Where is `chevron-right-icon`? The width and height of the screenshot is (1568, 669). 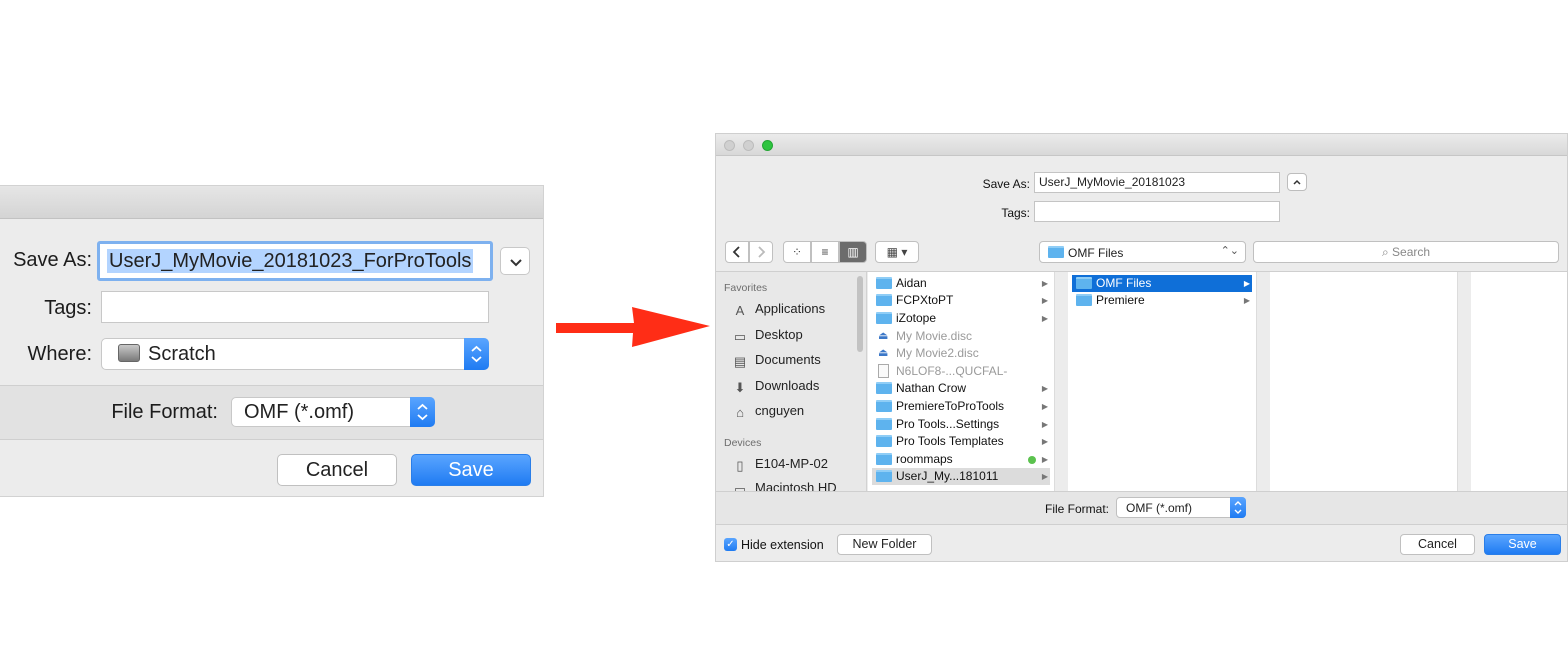
chevron-right-icon is located at coordinates (762, 252).